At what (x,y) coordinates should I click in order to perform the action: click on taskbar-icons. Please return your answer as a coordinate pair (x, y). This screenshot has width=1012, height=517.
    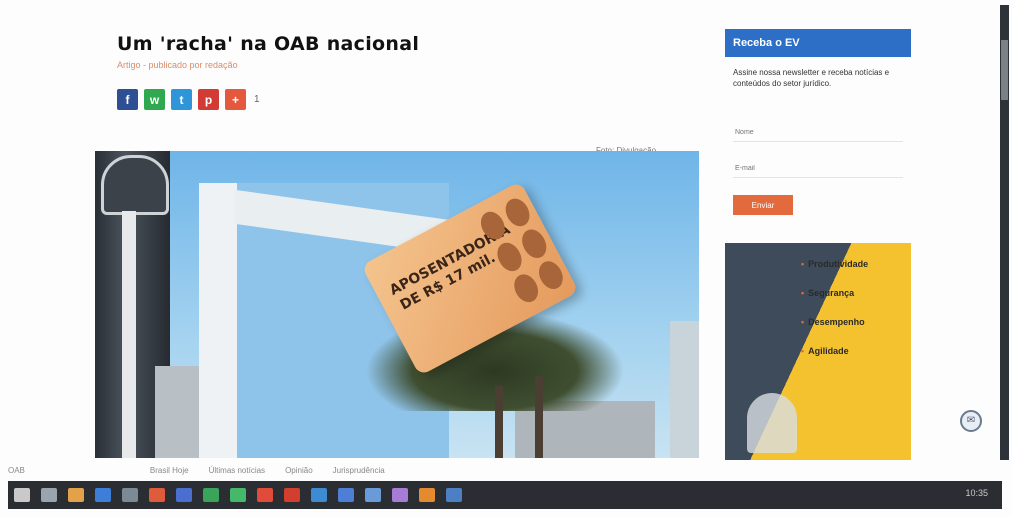
    Looking at the image, I should click on (238, 495).